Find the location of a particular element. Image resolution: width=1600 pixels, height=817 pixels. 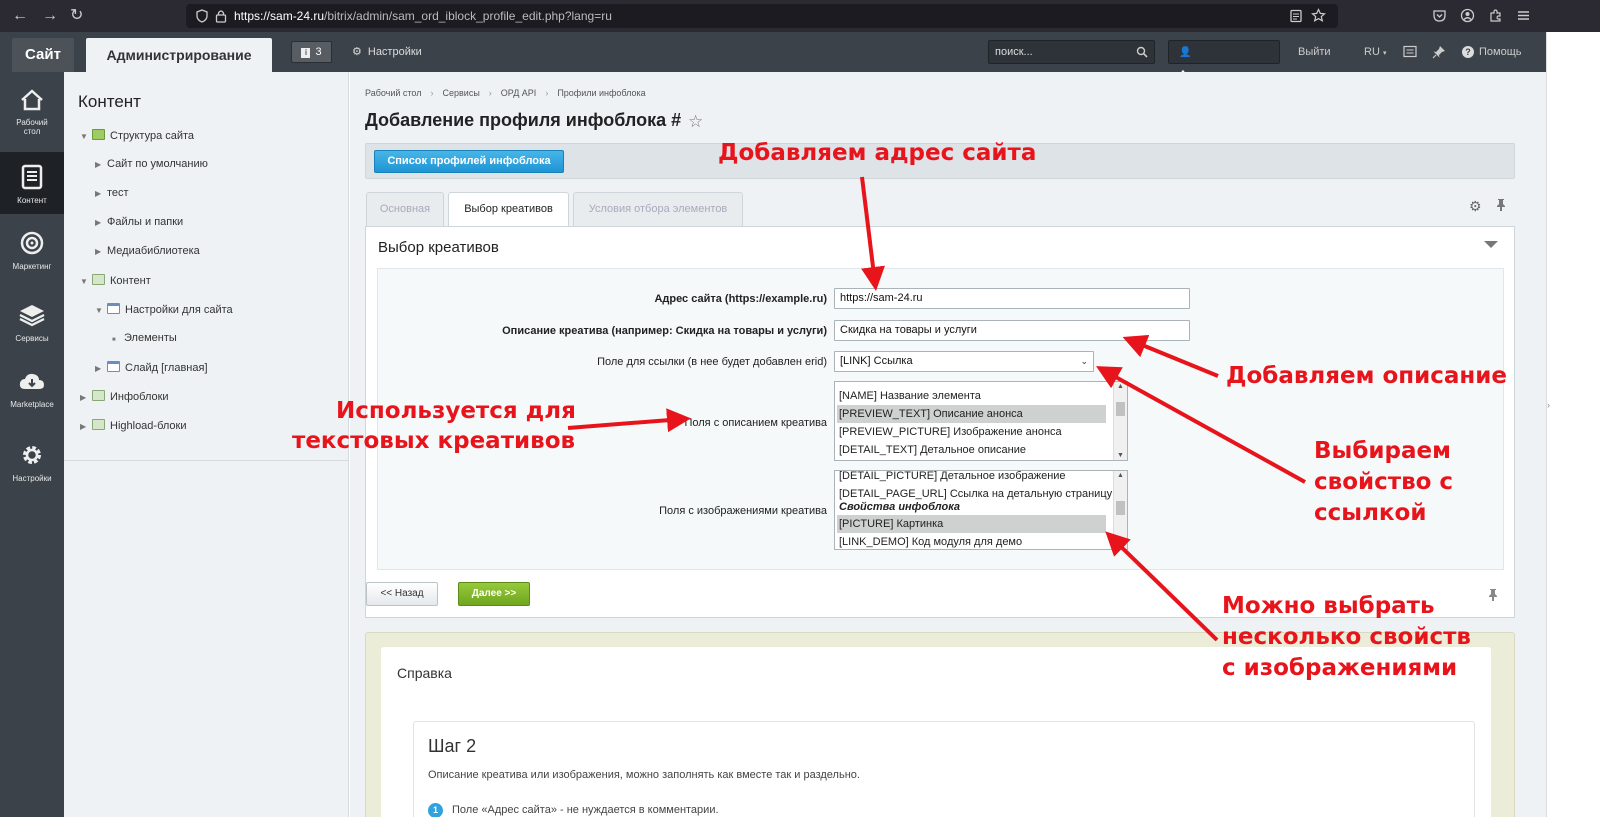

list-option: [NAME] Название элемента is located at coordinates (910, 396).